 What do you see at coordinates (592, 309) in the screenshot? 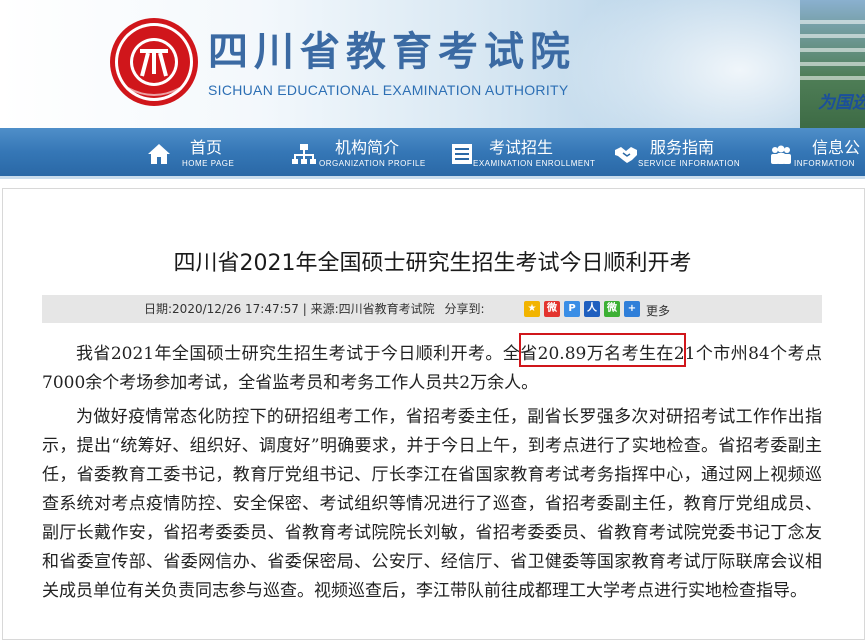
I see `renren-icon: 人` at bounding box center [592, 309].